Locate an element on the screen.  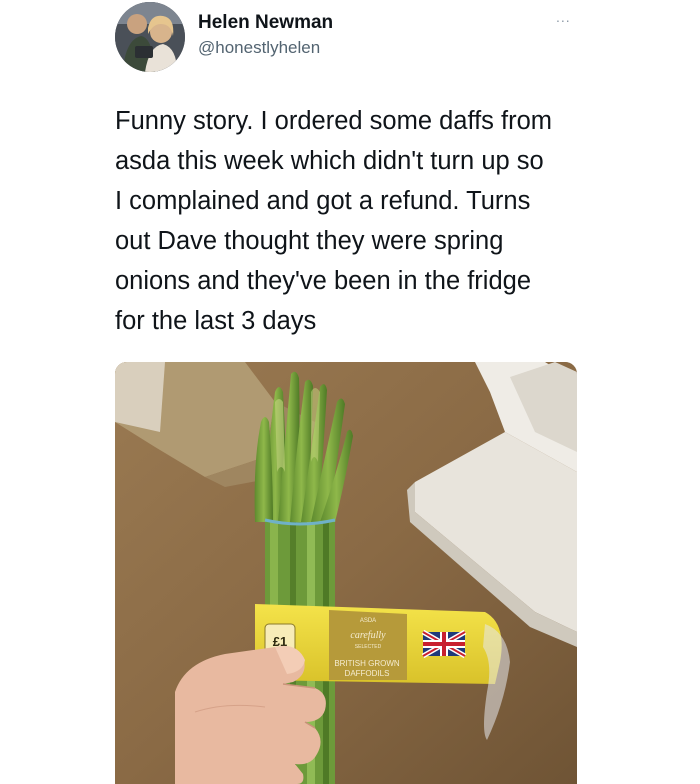
avatar is located at coordinates (150, 37).